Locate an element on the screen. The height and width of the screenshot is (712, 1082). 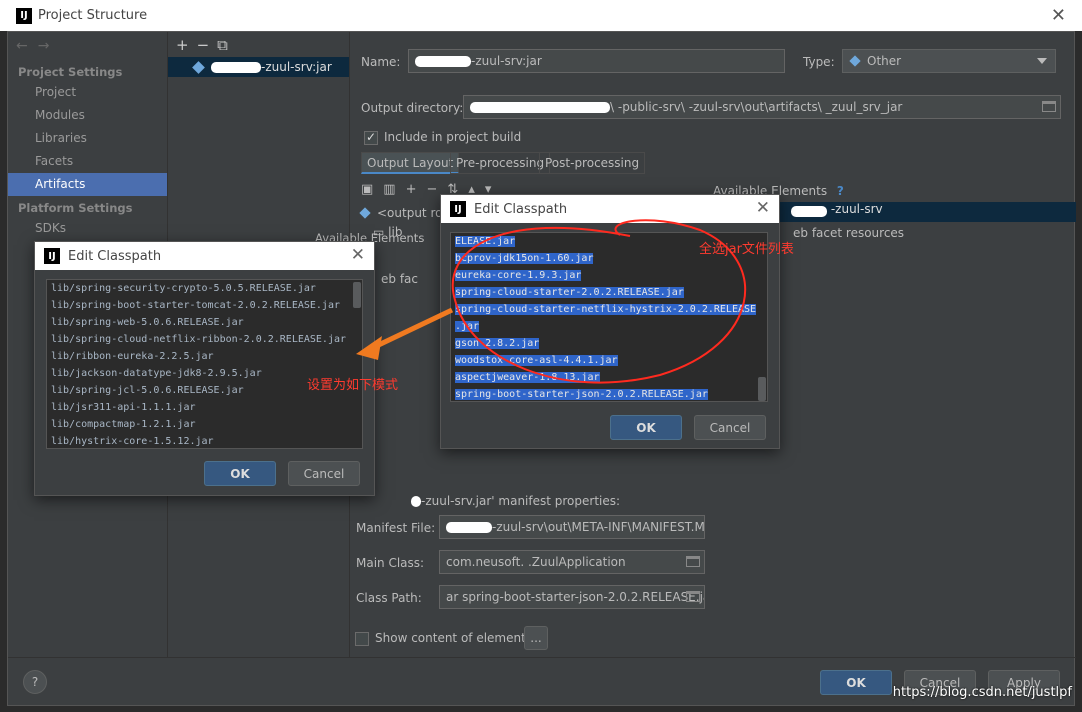
set-mode-annotation: 设置为如下模式 is located at coordinates (353, 385).